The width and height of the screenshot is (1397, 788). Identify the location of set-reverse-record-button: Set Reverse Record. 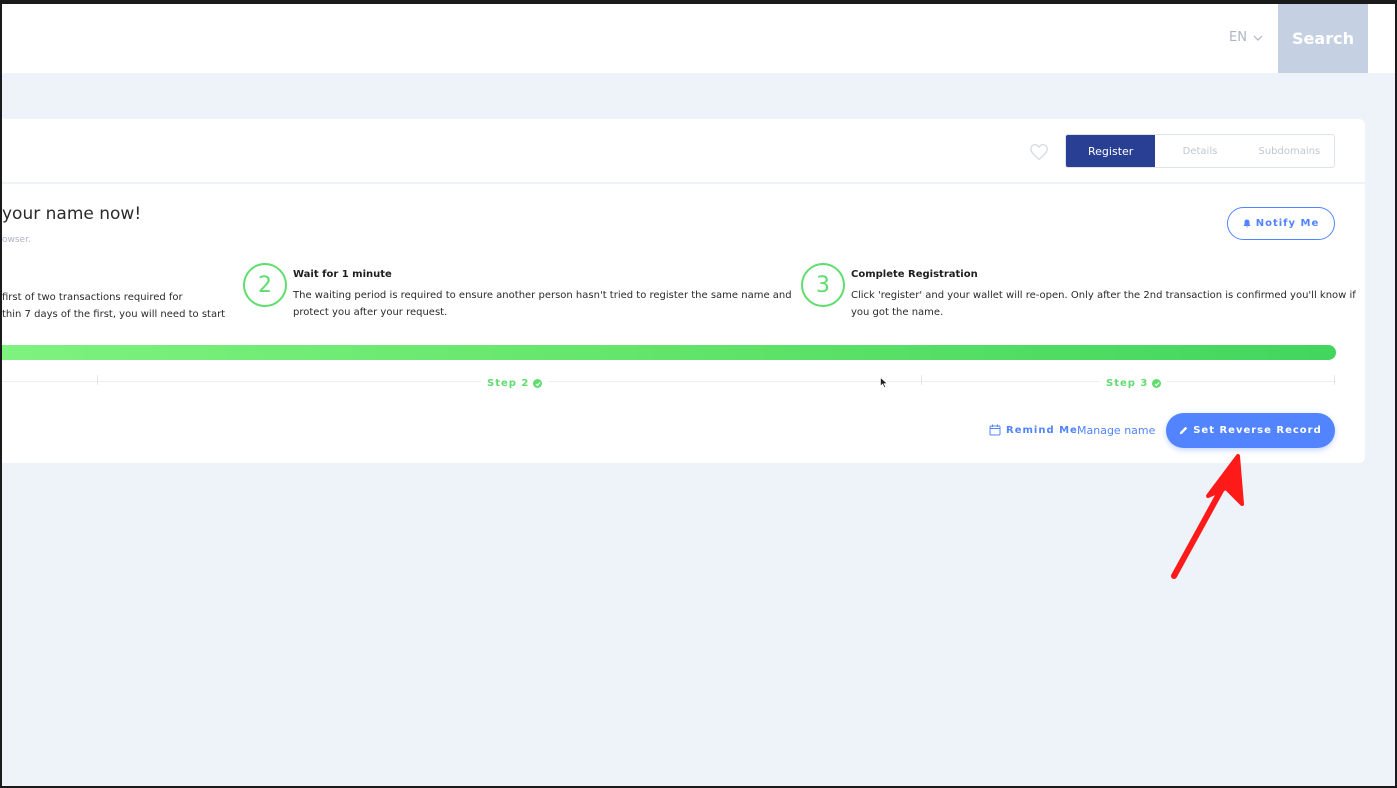
(1250, 430).